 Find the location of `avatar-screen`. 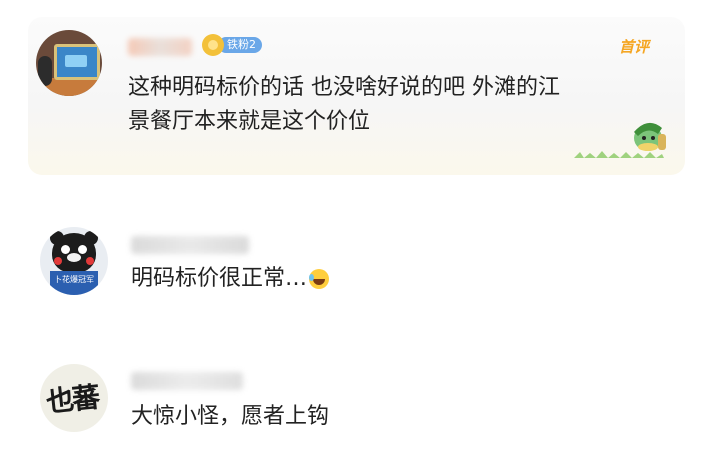

avatar-screen is located at coordinates (77, 62).